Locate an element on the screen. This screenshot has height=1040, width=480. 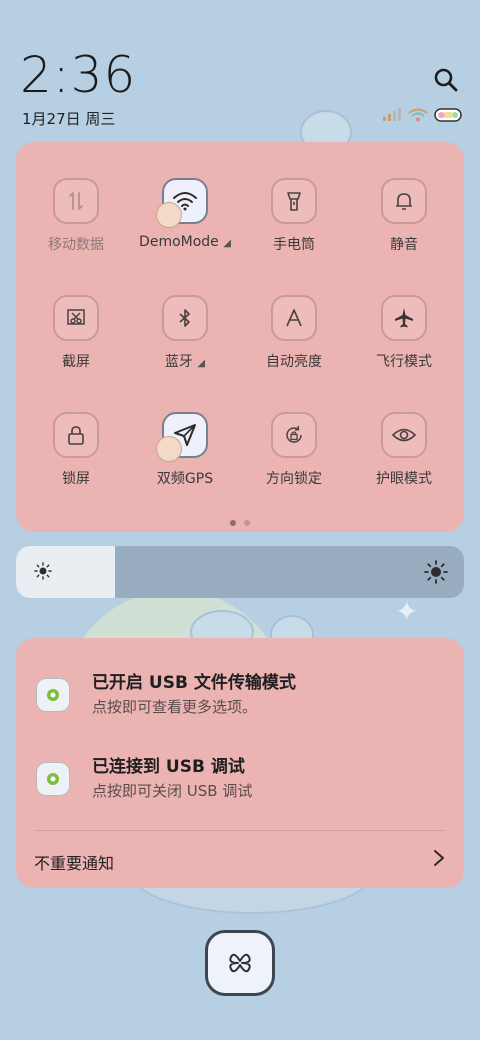
tile-airplane: 飞行模式 is located at coordinates (404, 333).